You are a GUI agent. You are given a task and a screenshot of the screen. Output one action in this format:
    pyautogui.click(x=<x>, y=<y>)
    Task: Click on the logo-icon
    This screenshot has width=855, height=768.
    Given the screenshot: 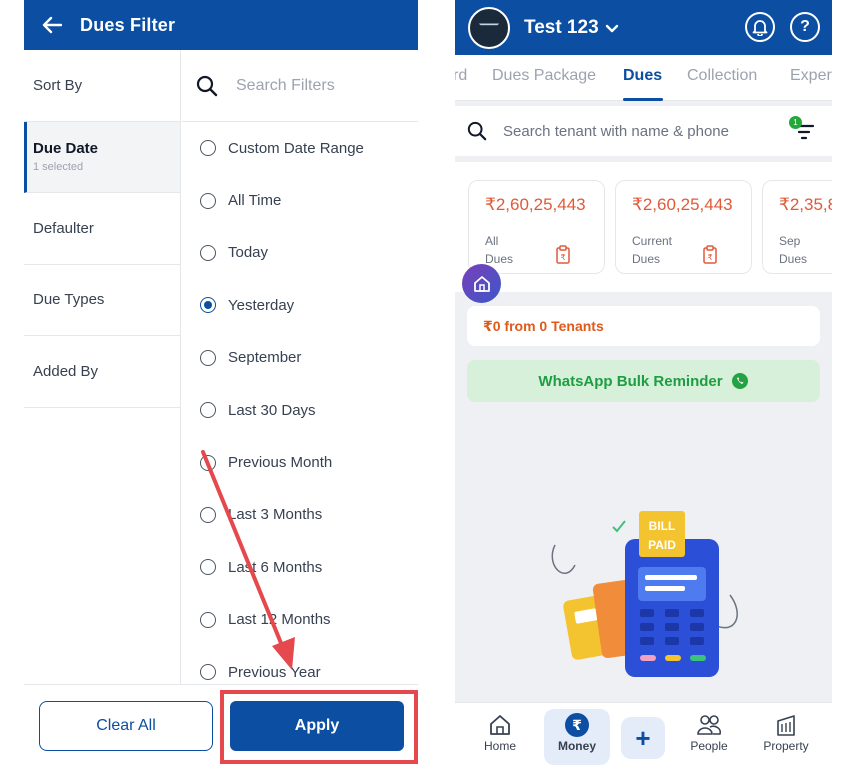 What is the action you would take?
    pyautogui.click(x=489, y=27)
    